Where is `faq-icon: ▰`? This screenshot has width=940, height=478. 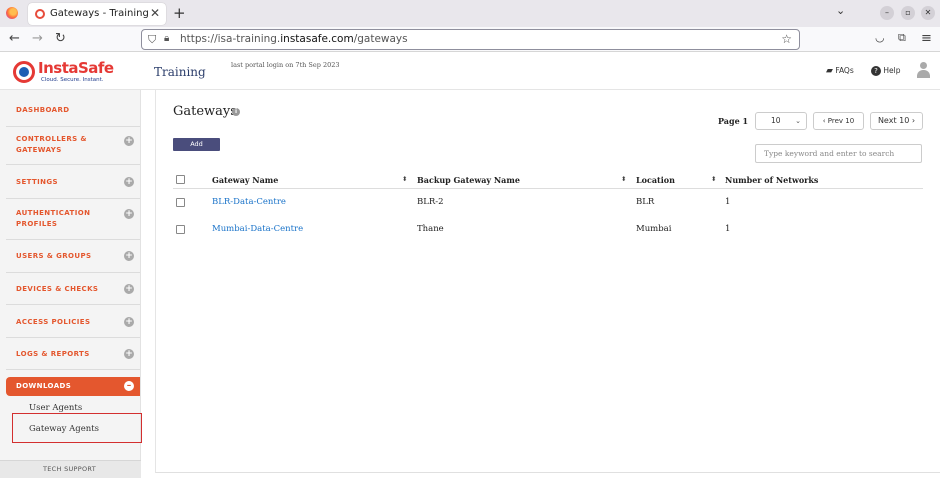
faq-icon: ▰ is located at coordinates (829, 71).